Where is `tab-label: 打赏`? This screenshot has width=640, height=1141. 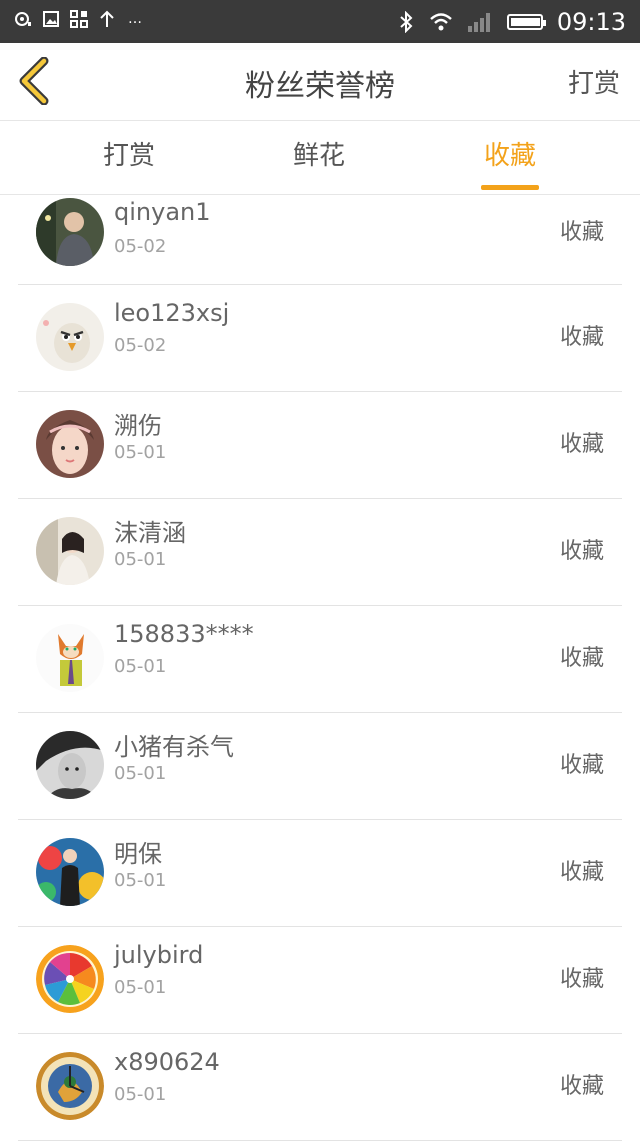
tab-label: 打赏 is located at coordinates (128, 156).